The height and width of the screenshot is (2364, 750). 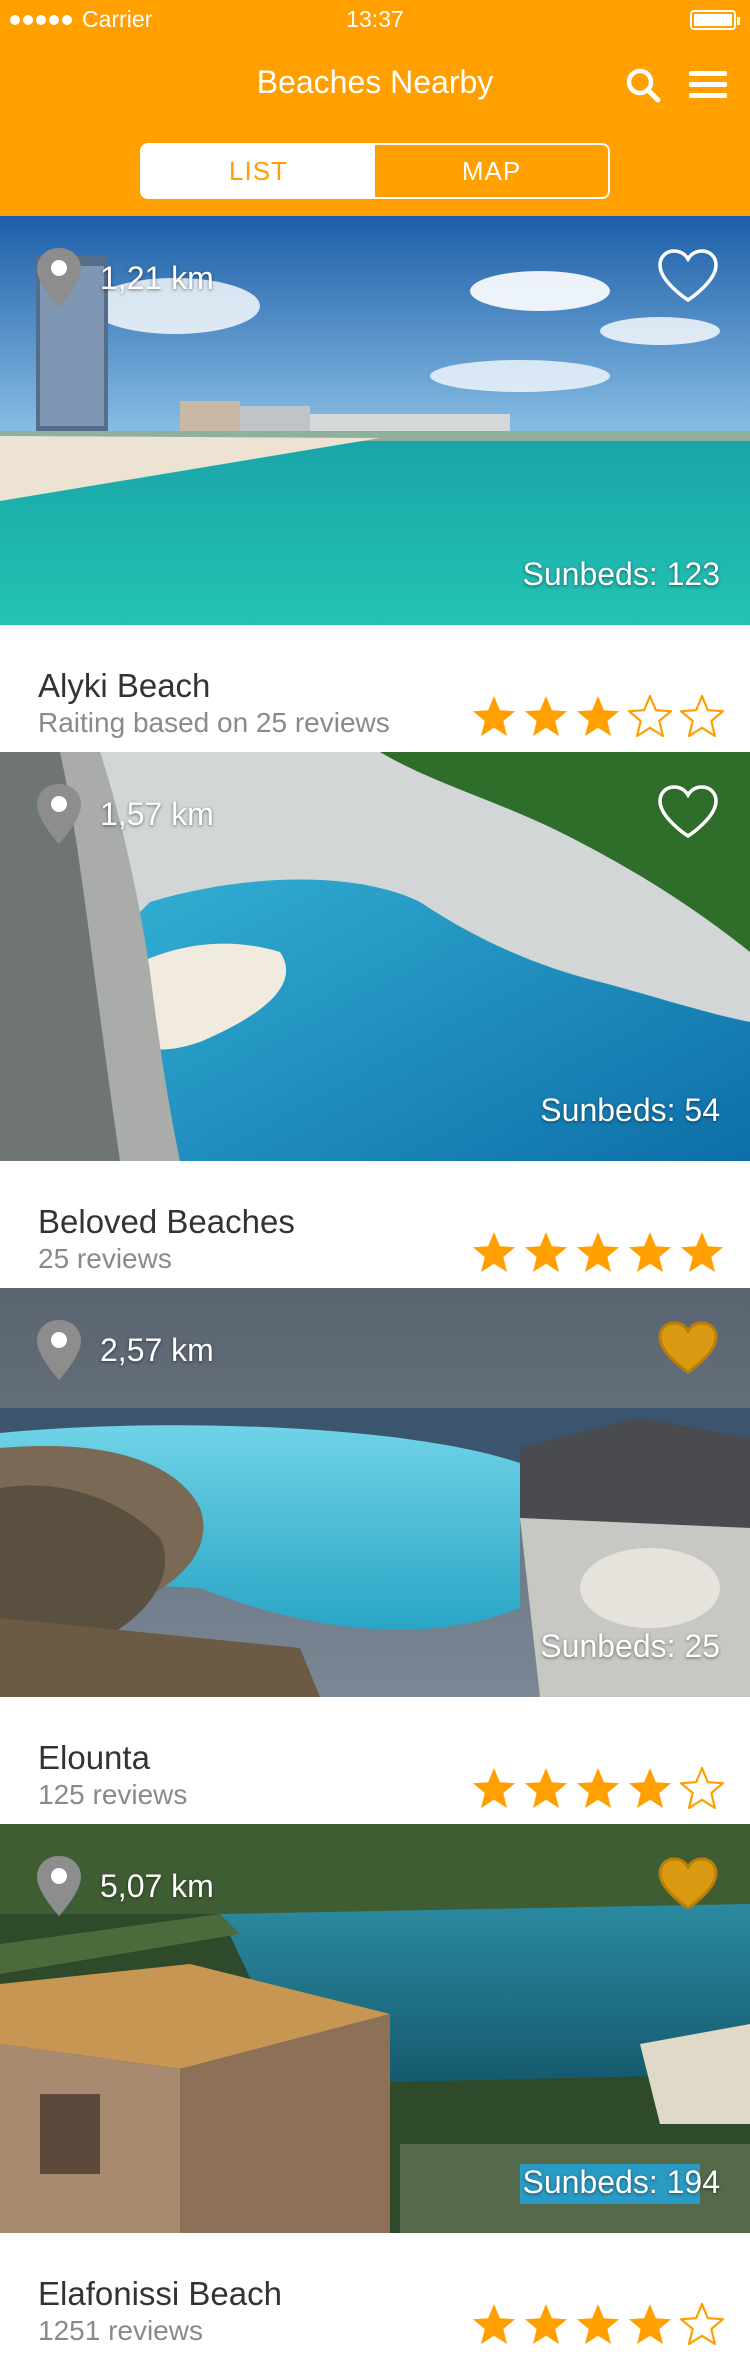 What do you see at coordinates (621, 574) in the screenshot?
I see `sunbeds-label: Sunbeds: 123` at bounding box center [621, 574].